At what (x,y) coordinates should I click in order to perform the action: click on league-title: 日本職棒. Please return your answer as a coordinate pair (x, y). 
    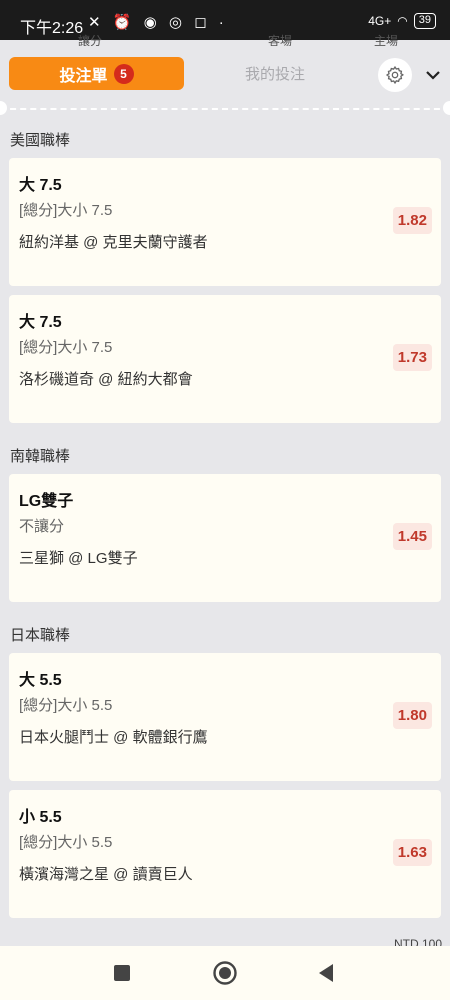
    Looking at the image, I should click on (40, 635).